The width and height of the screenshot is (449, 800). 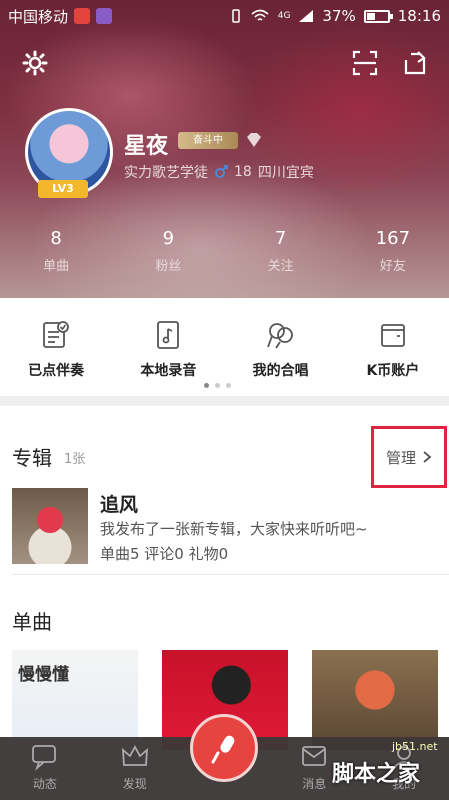 What do you see at coordinates (376, 774) in the screenshot?
I see `watermark: 脚本之家` at bounding box center [376, 774].